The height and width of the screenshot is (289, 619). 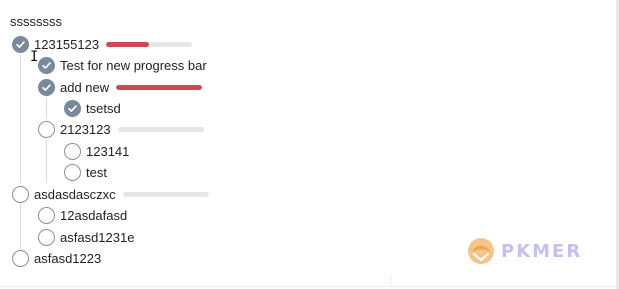 What do you see at coordinates (85, 129) in the screenshot?
I see `task-label: 2123123` at bounding box center [85, 129].